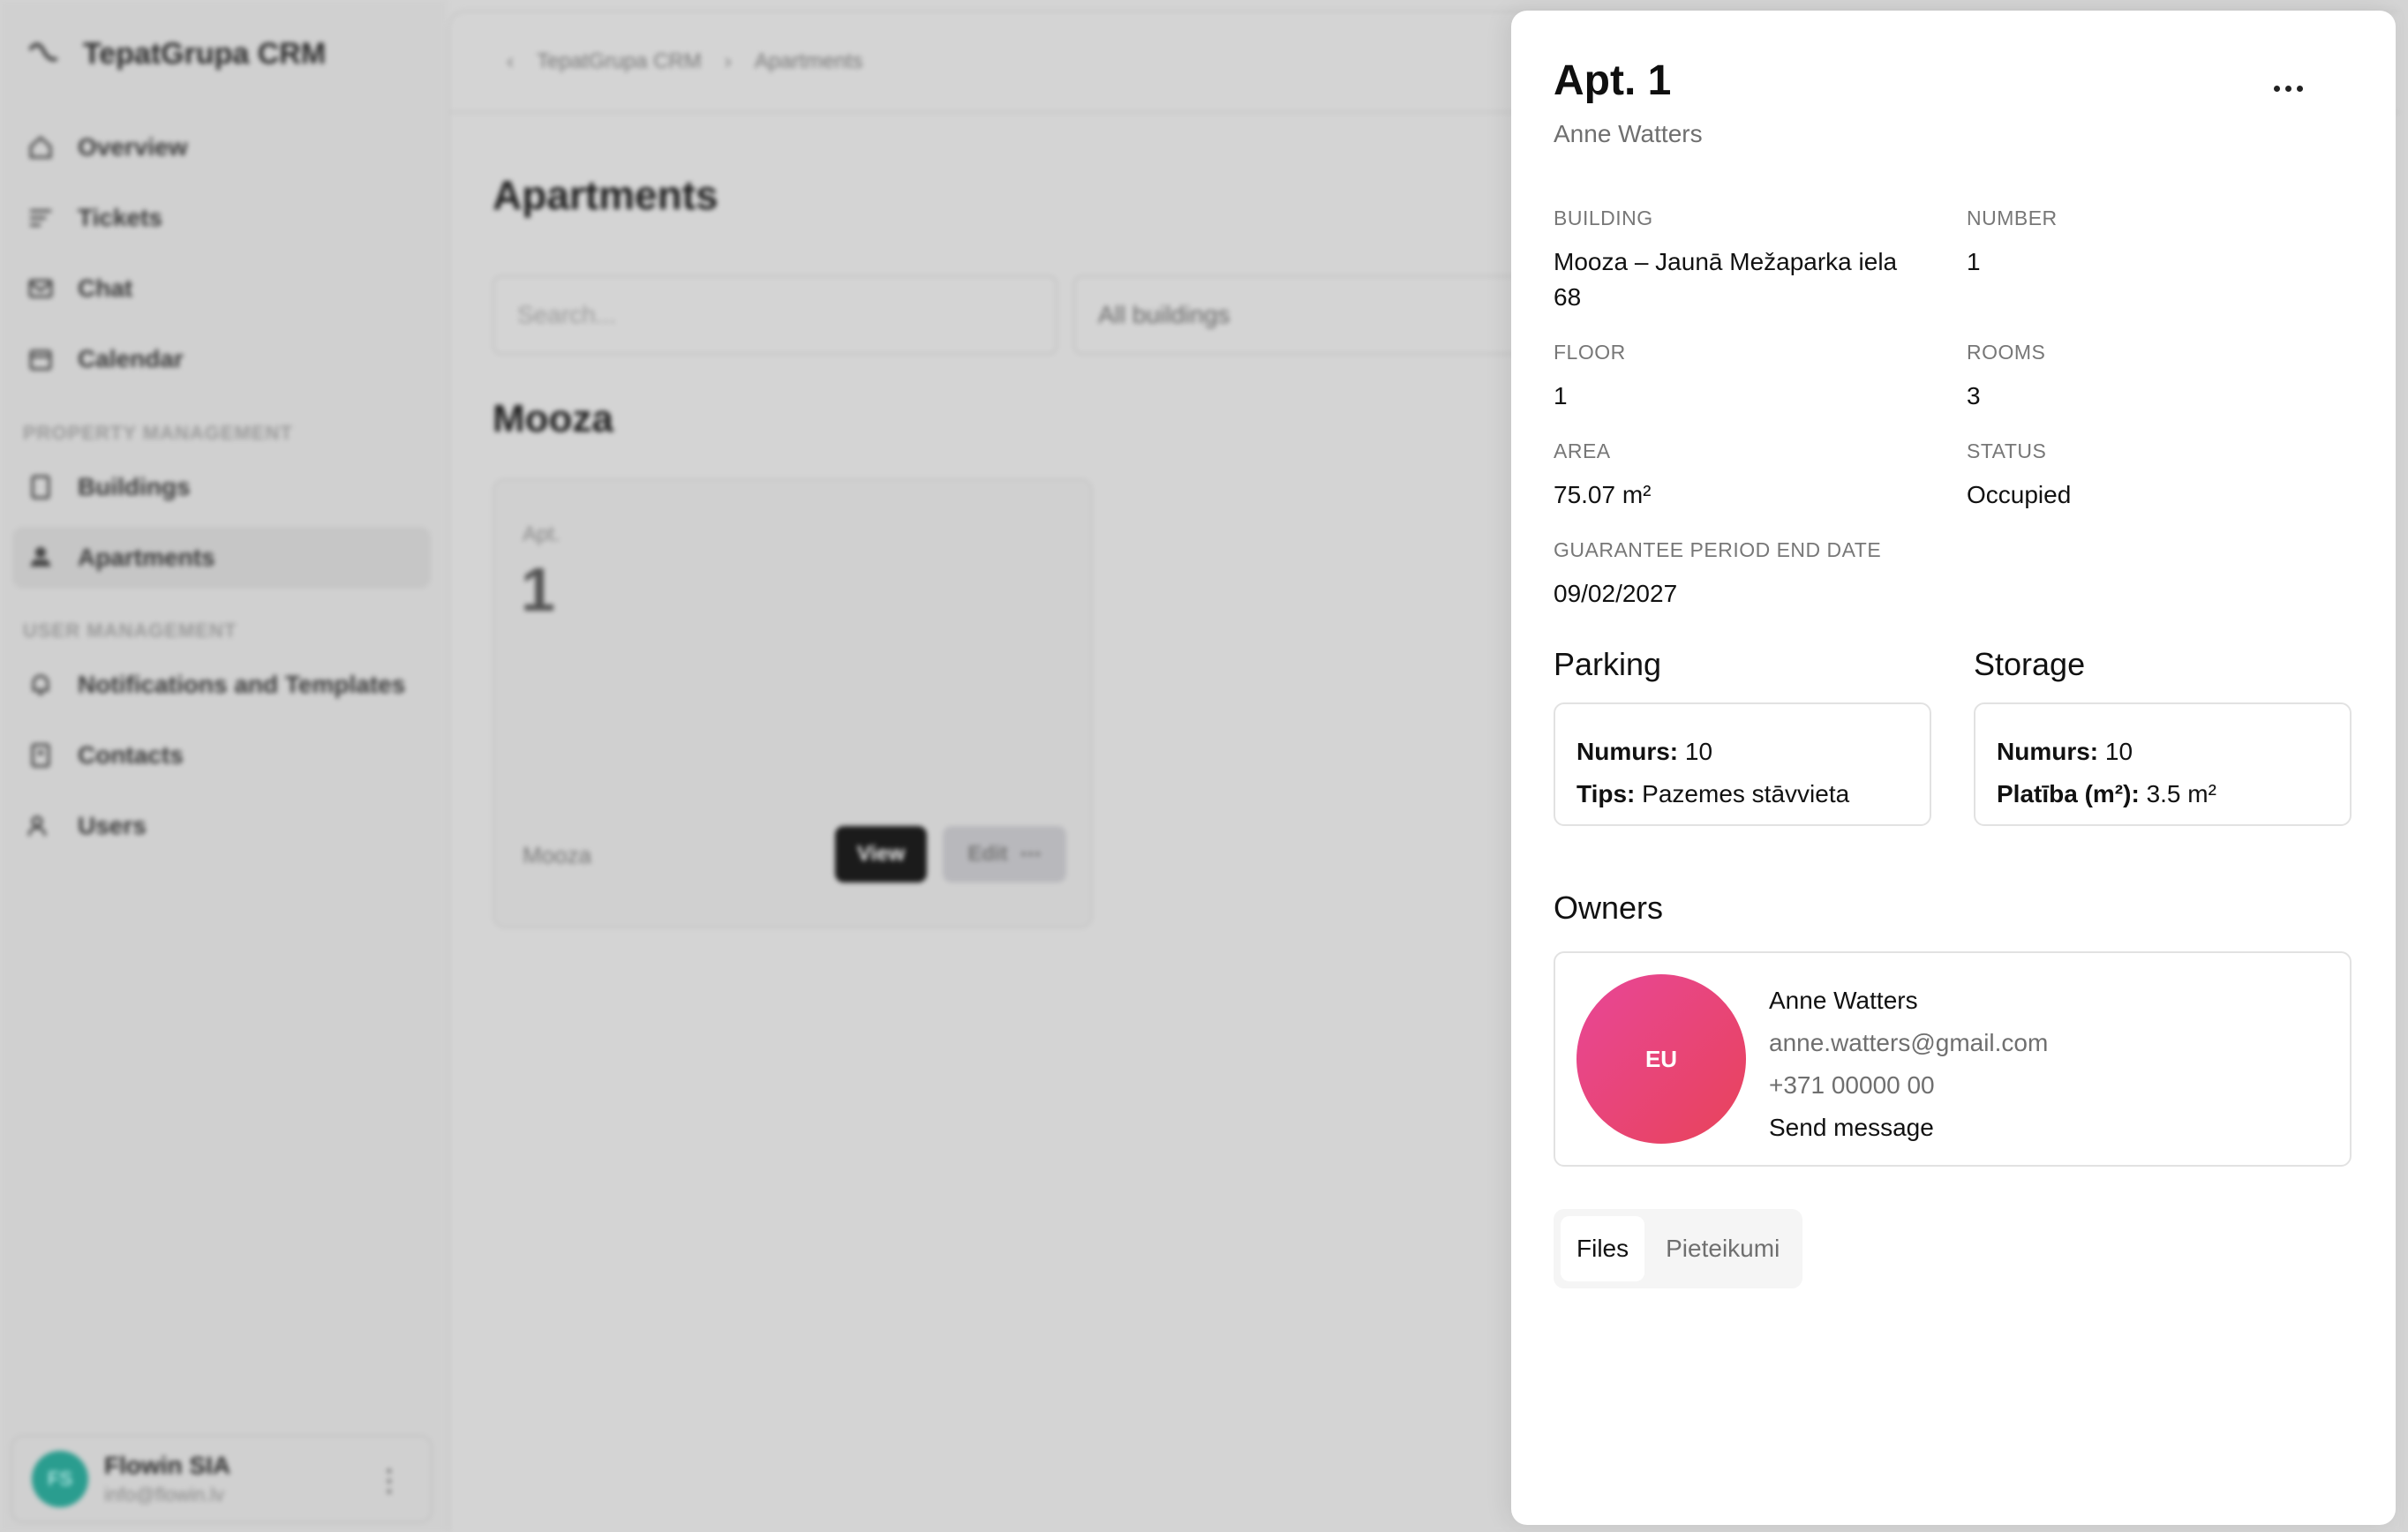 Image resolution: width=2408 pixels, height=1532 pixels. I want to click on sidebar-item-tickets: Tickets, so click(221, 218).